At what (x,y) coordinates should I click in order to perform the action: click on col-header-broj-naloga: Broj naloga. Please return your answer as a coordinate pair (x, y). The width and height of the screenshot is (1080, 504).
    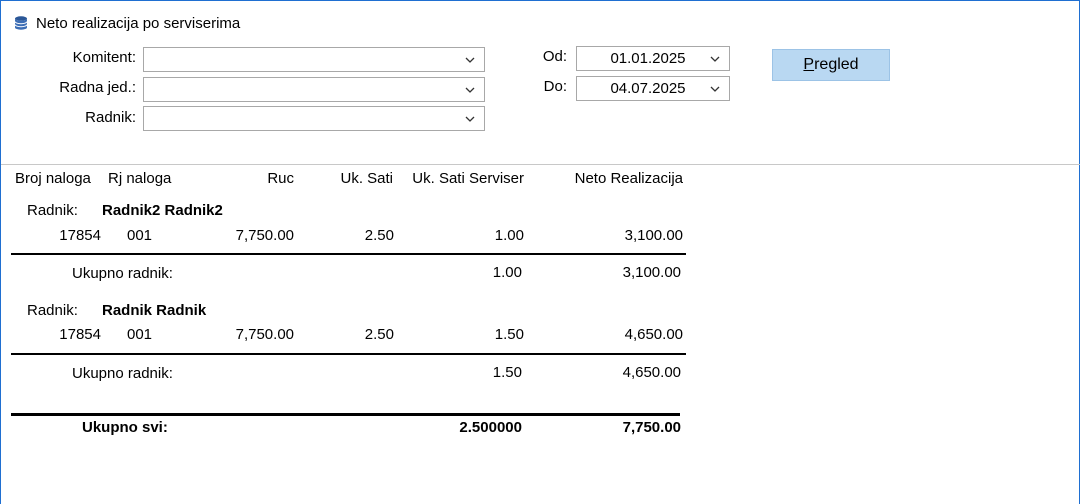
    Looking at the image, I should click on (53, 178).